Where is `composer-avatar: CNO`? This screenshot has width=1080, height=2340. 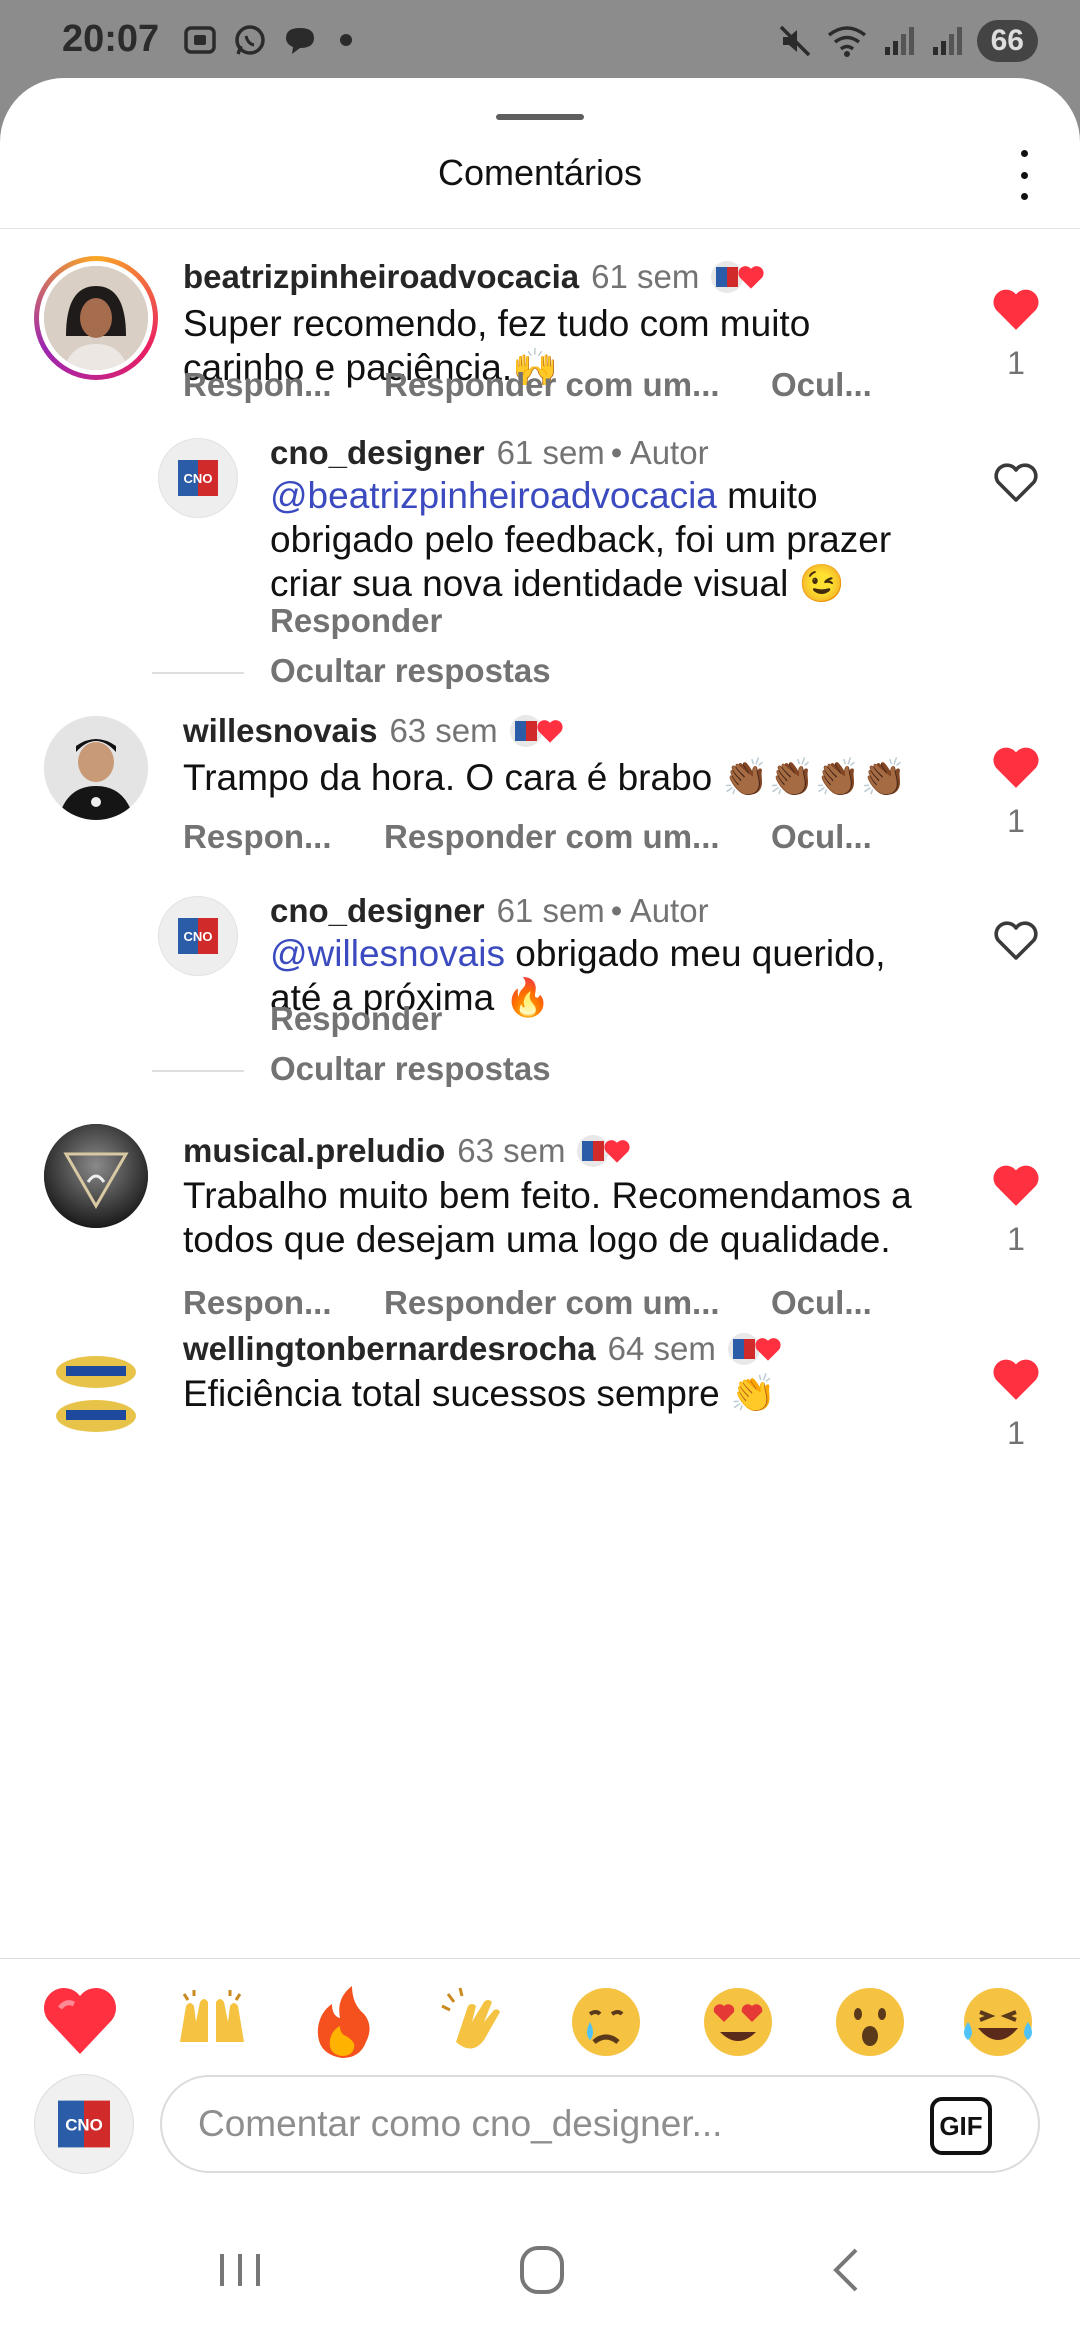 composer-avatar: CNO is located at coordinates (84, 2124).